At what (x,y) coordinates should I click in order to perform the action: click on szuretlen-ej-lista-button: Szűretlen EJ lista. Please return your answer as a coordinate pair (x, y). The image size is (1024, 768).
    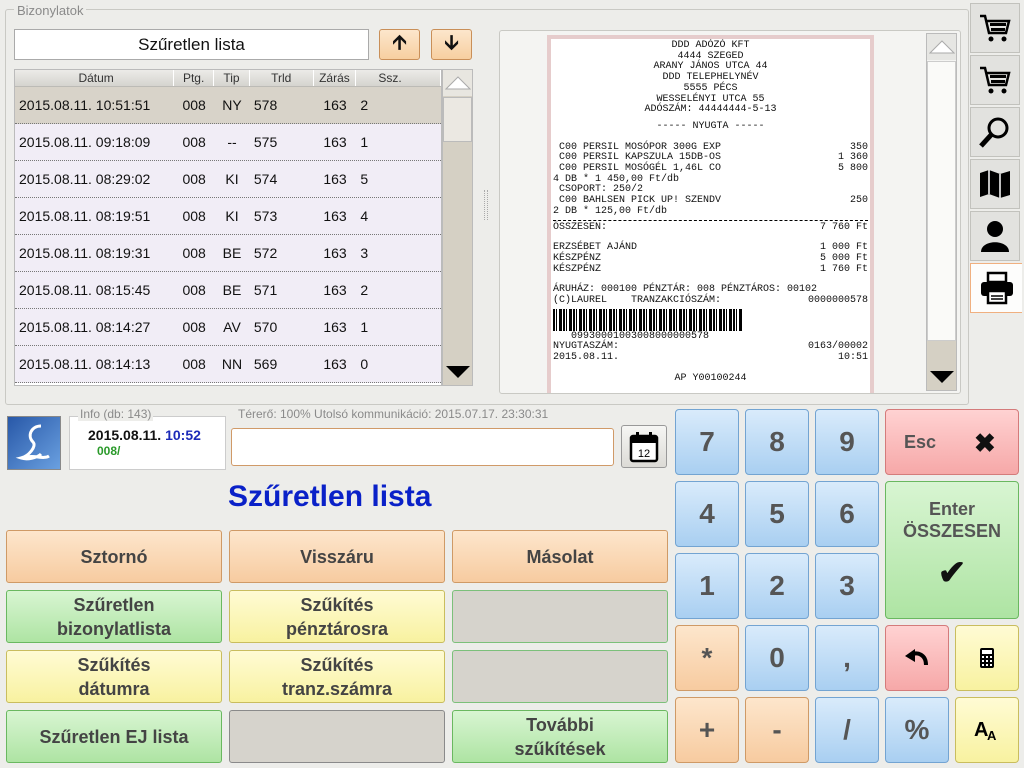
    Looking at the image, I should click on (114, 736).